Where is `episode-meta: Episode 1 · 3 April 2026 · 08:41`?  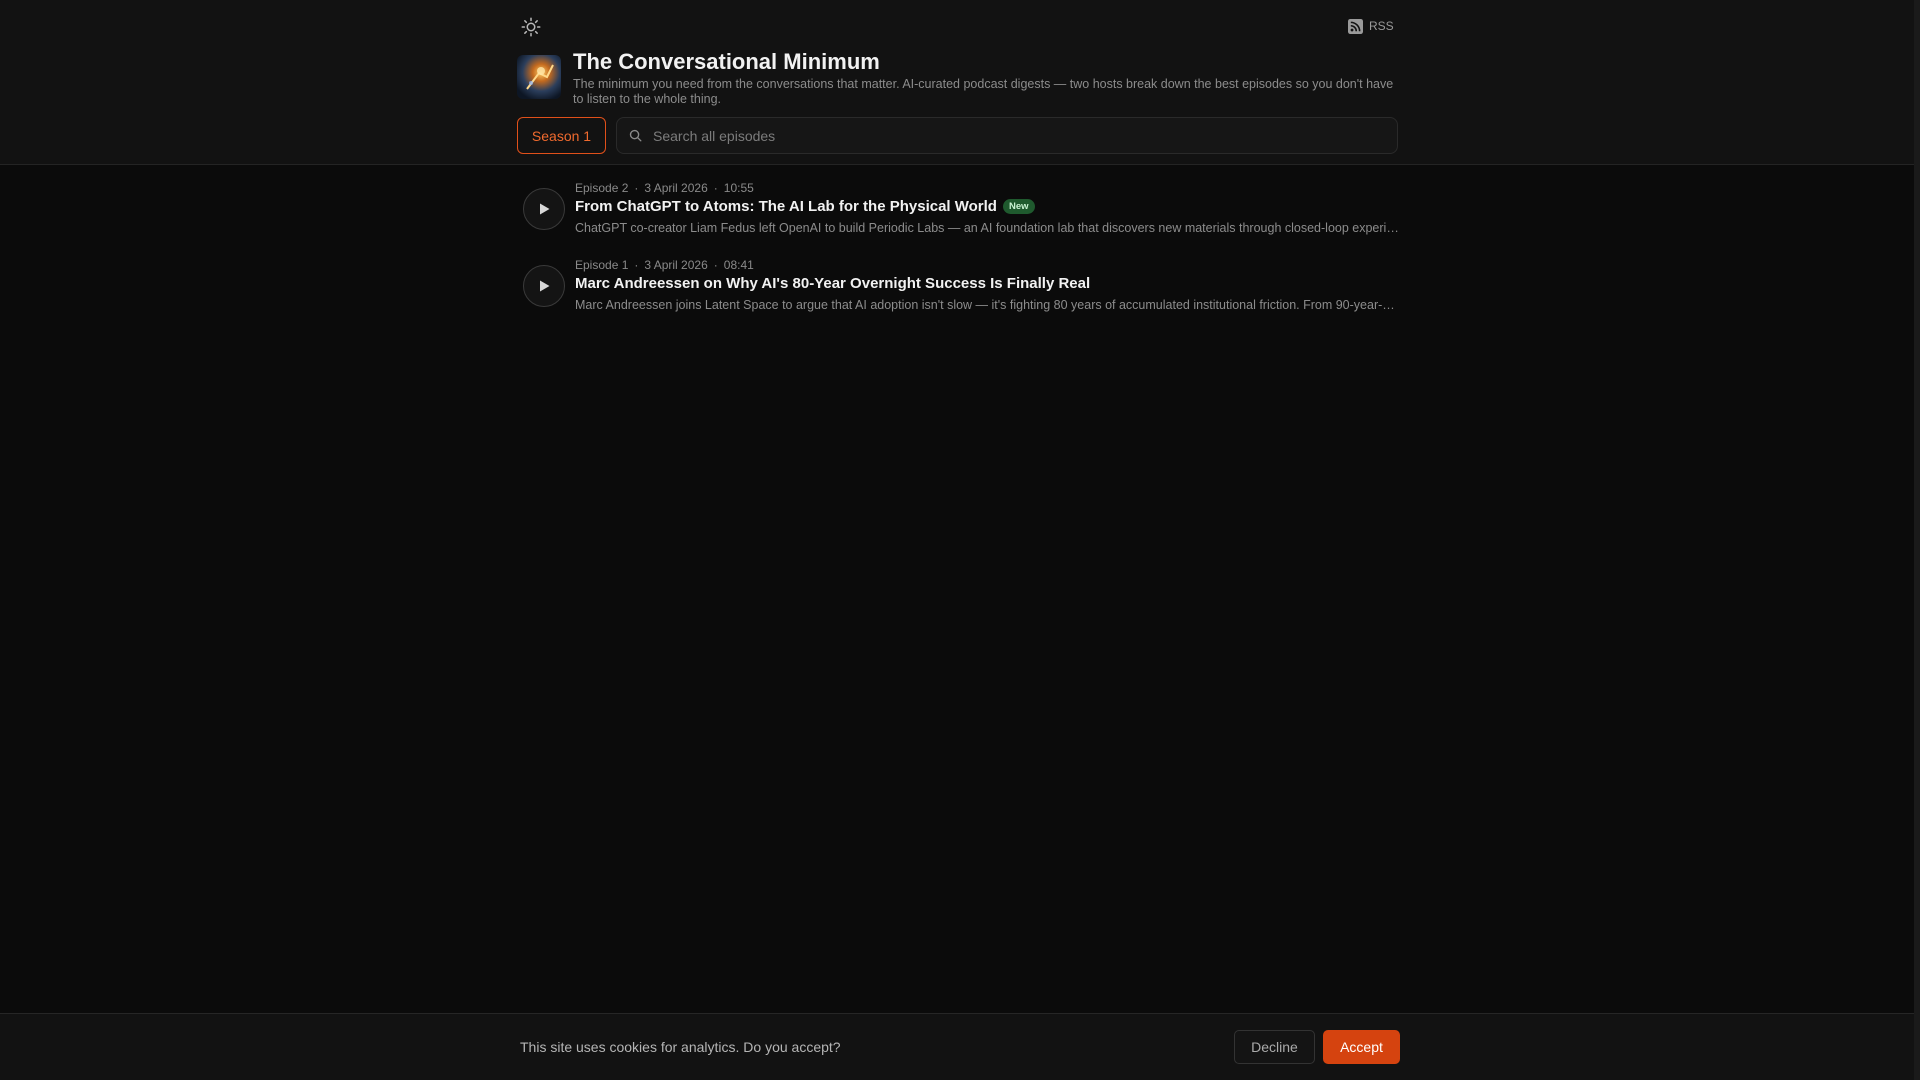
episode-meta: Episode 1 · 3 April 2026 · 08:41 is located at coordinates (664, 265).